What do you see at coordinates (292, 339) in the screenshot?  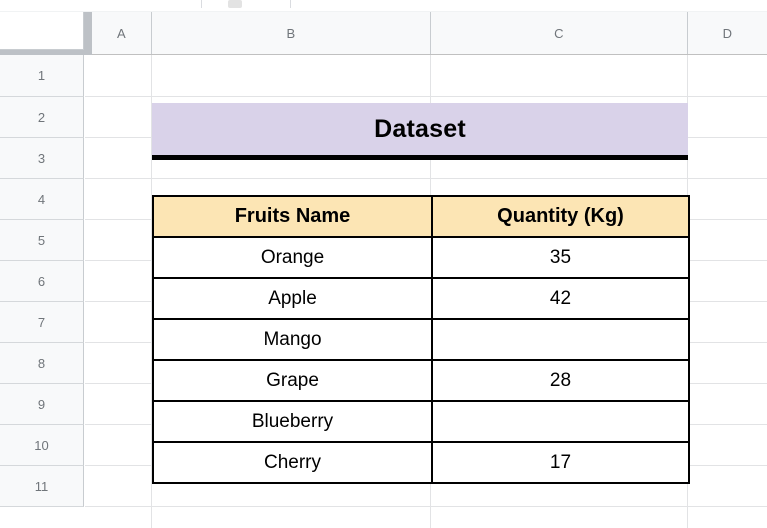 I see `cell-fruit-name: Mango` at bounding box center [292, 339].